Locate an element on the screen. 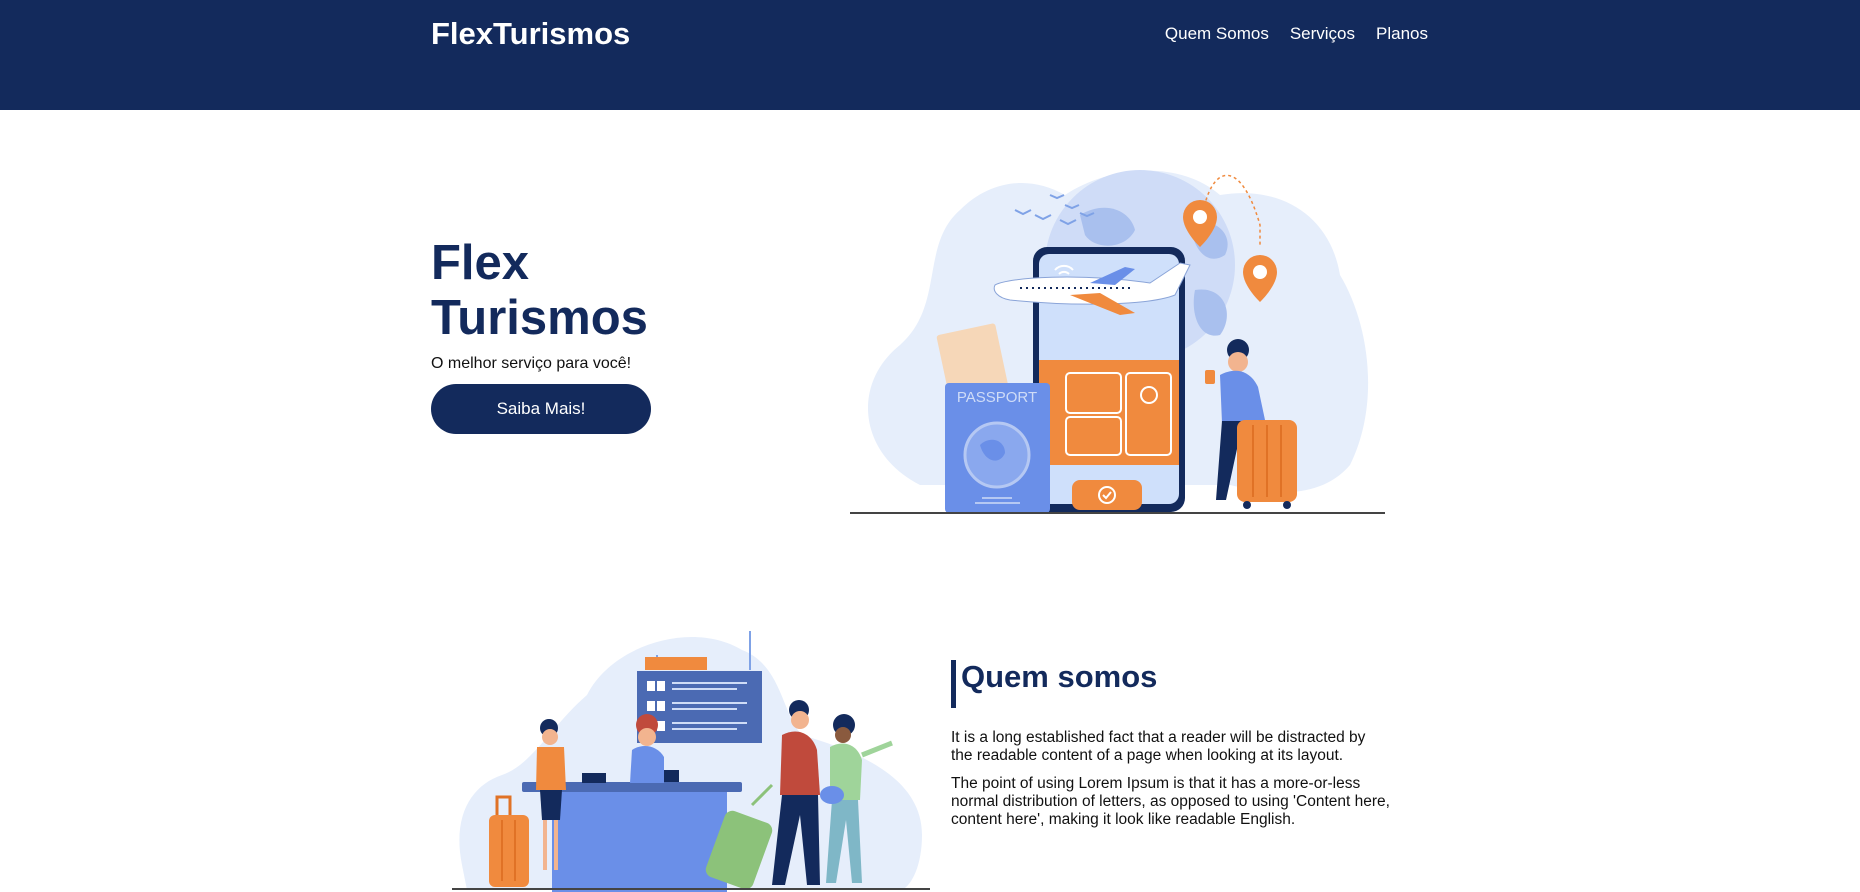  main-nav: Quem Somos Serviços Planos is located at coordinates (1296, 34).